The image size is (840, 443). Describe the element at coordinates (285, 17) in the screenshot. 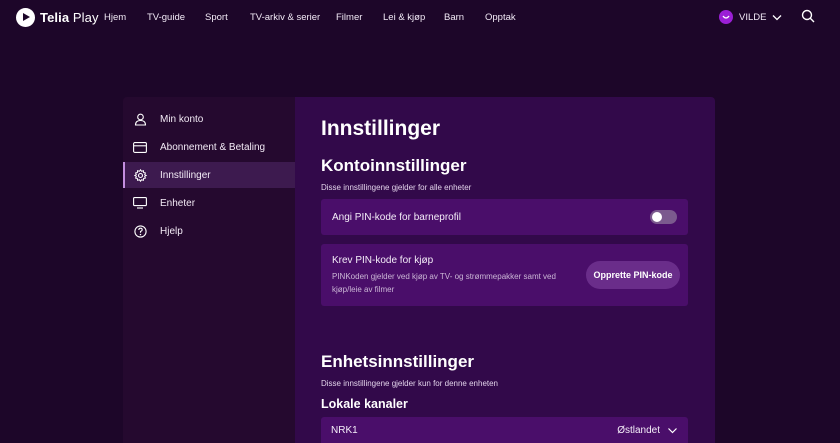

I see `nav-item-tv-arkiv: TV-arkiv & serier` at that location.